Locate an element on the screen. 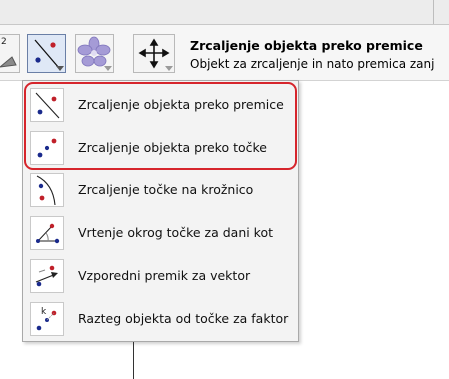 The width and height of the screenshot is (449, 379). reflect-about-circle-icon is located at coordinates (47, 190).